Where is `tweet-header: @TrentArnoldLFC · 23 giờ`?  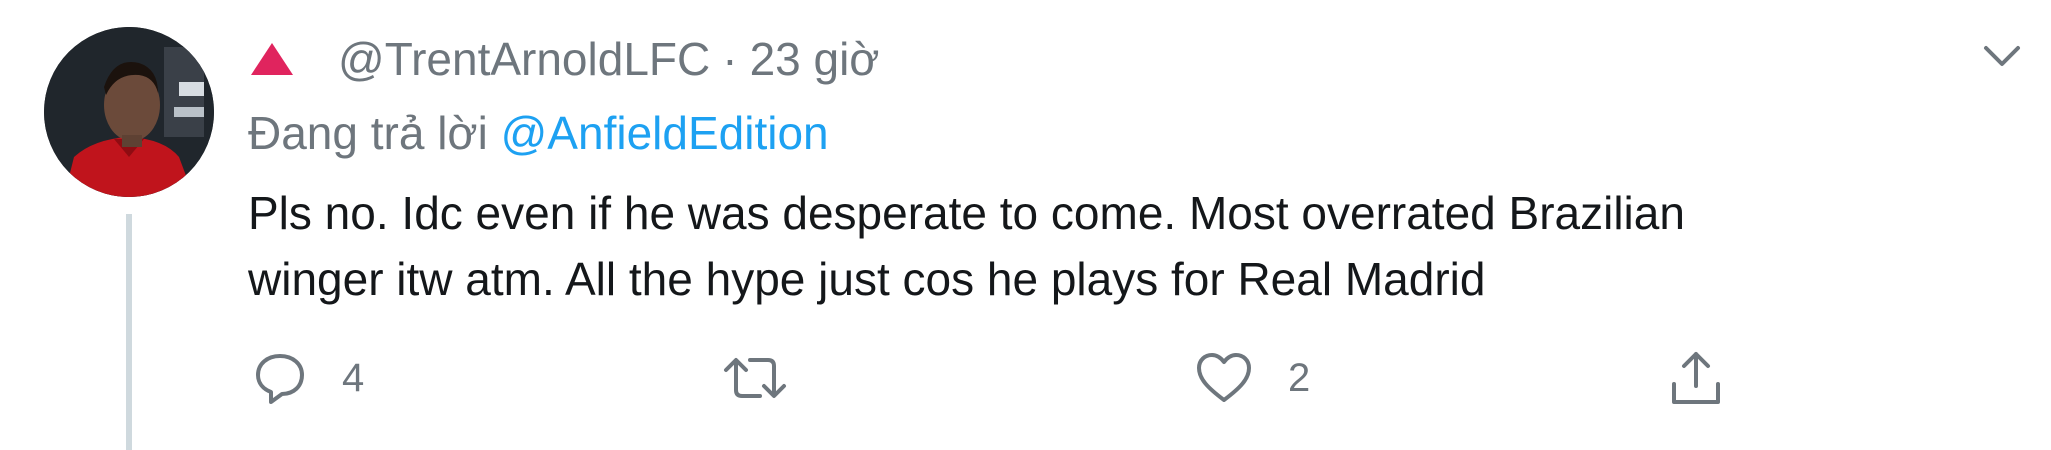
tweet-header: @TrentArnoldLFC · 23 giờ is located at coordinates (563, 59).